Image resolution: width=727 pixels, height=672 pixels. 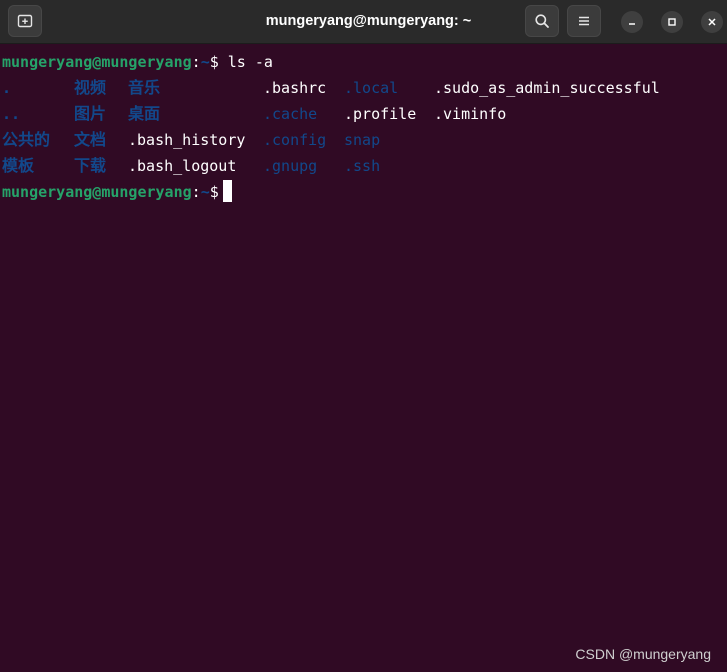 I want to click on prompt-line-2: mungeryang@mungeryang:~$, so click(x=117, y=192).